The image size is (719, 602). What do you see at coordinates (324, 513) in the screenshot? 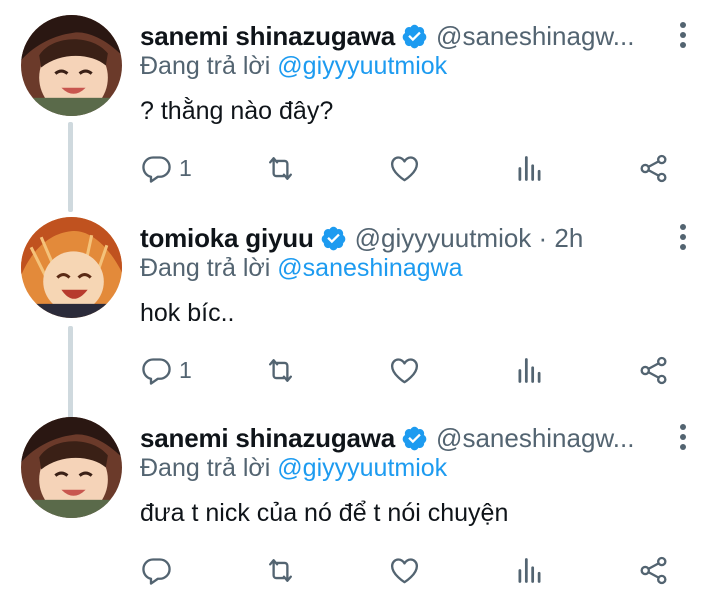
I see `tweet-text: đưa t nick của nó để t nói chuyện` at bounding box center [324, 513].